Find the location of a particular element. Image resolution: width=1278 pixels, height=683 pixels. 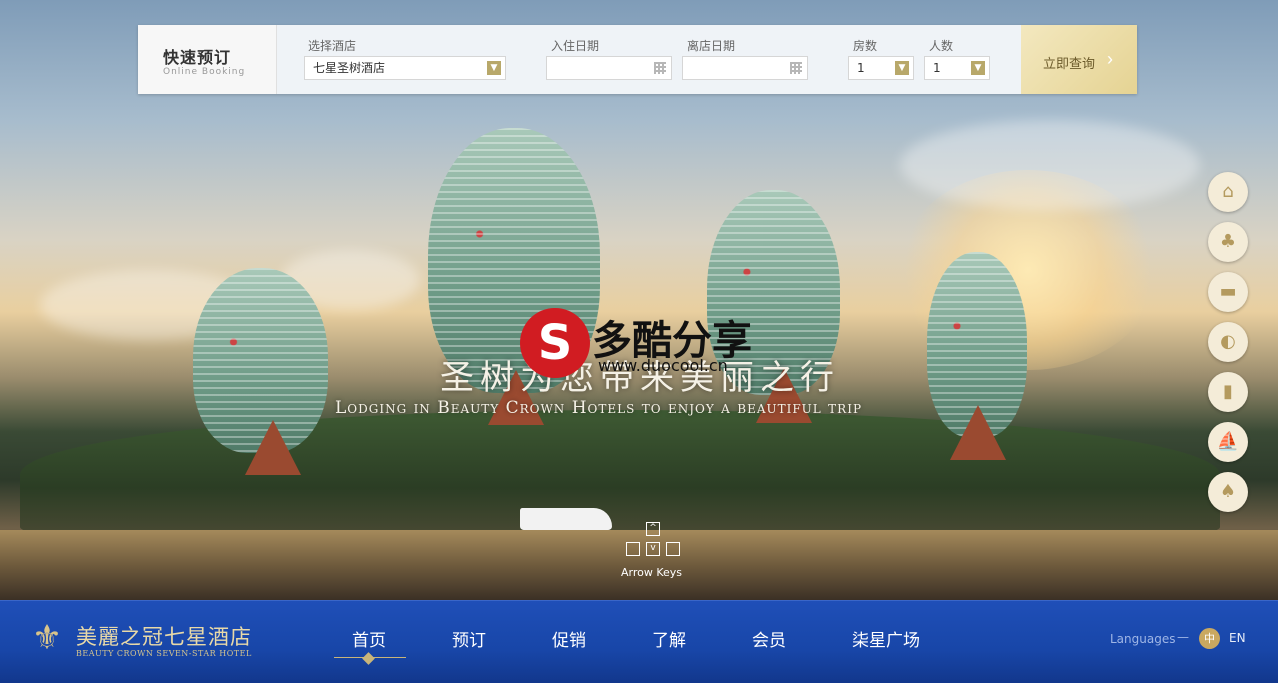

rooms-label: 房数 is located at coordinates (865, 46).